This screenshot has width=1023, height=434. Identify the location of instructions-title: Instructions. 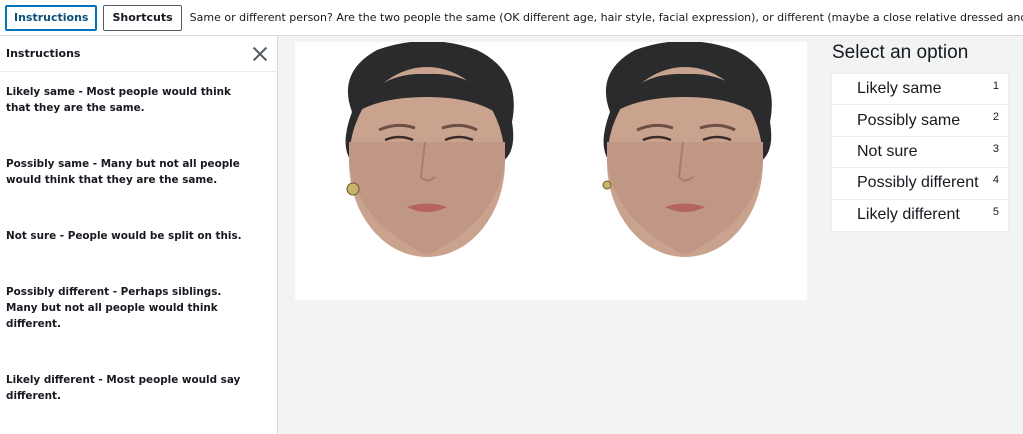
(43, 53).